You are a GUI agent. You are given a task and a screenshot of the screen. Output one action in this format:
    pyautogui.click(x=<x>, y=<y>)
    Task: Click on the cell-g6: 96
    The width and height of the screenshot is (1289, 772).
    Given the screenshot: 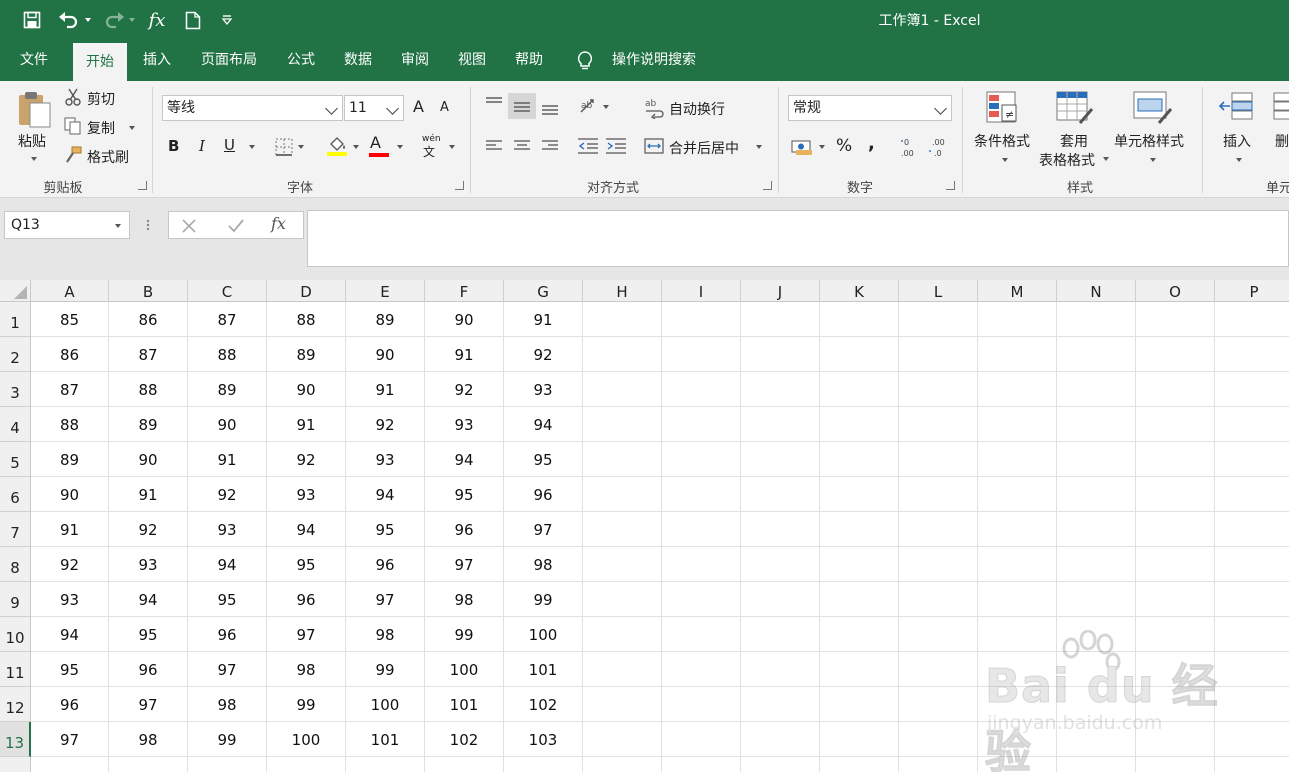 What is the action you would take?
    pyautogui.click(x=543, y=494)
    